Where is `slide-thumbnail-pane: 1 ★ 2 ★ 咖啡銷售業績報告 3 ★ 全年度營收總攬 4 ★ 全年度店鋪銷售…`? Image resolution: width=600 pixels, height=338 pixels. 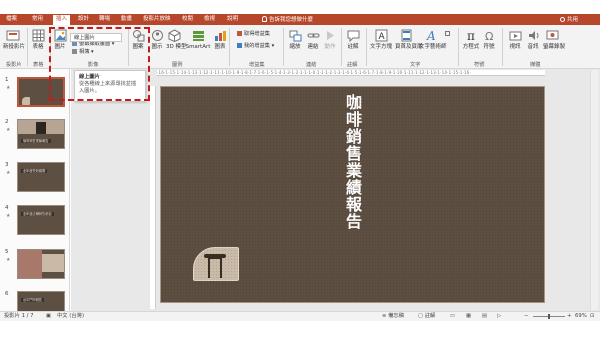
slide-thumbnail-pane: 1 ★ 2 ★ 咖啡銷售業績報告 3 ★ 全年度營收總攬 4 ★ 全年度店鋪銷售… is located at coordinates (35, 190).